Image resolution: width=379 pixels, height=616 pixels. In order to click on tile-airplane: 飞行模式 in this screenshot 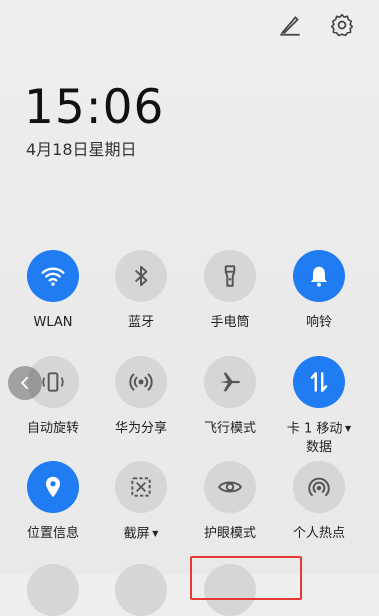, I will do `click(230, 397)`.